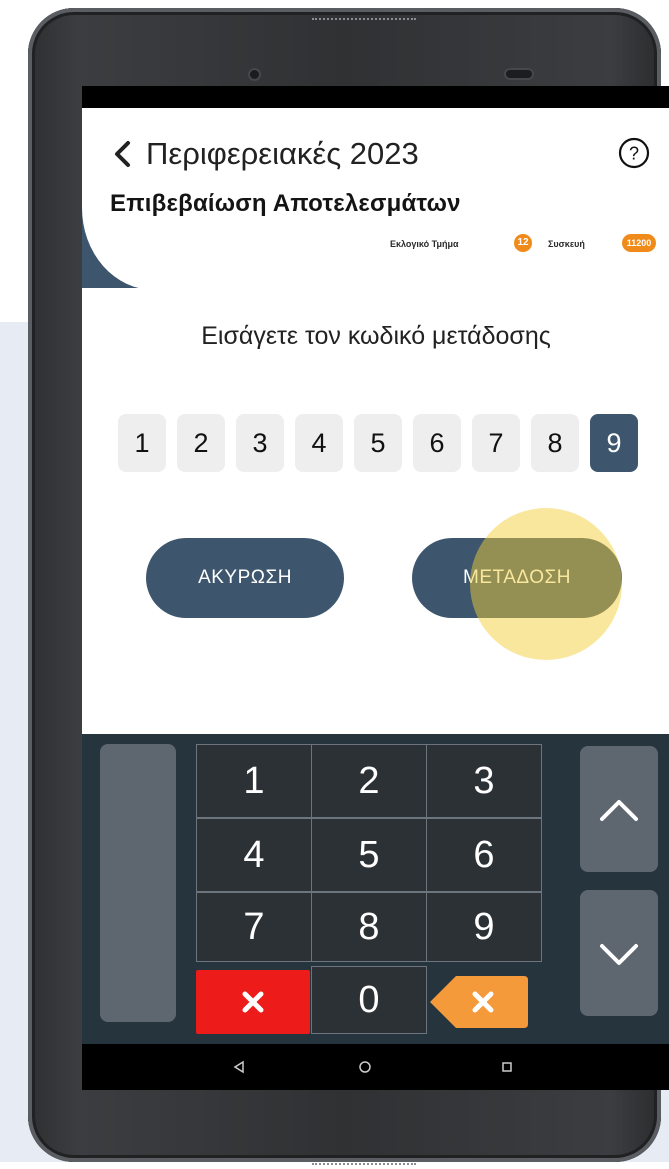 The width and height of the screenshot is (669, 1169). Describe the element at coordinates (484, 781) in the screenshot. I see `key-3: 3` at that location.